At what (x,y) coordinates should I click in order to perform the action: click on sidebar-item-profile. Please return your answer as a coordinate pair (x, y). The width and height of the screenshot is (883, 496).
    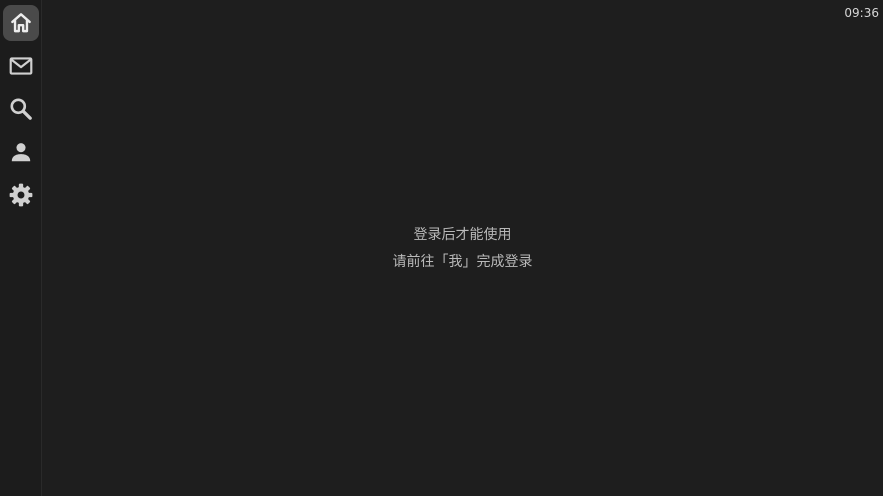
    Looking at the image, I should click on (21, 152).